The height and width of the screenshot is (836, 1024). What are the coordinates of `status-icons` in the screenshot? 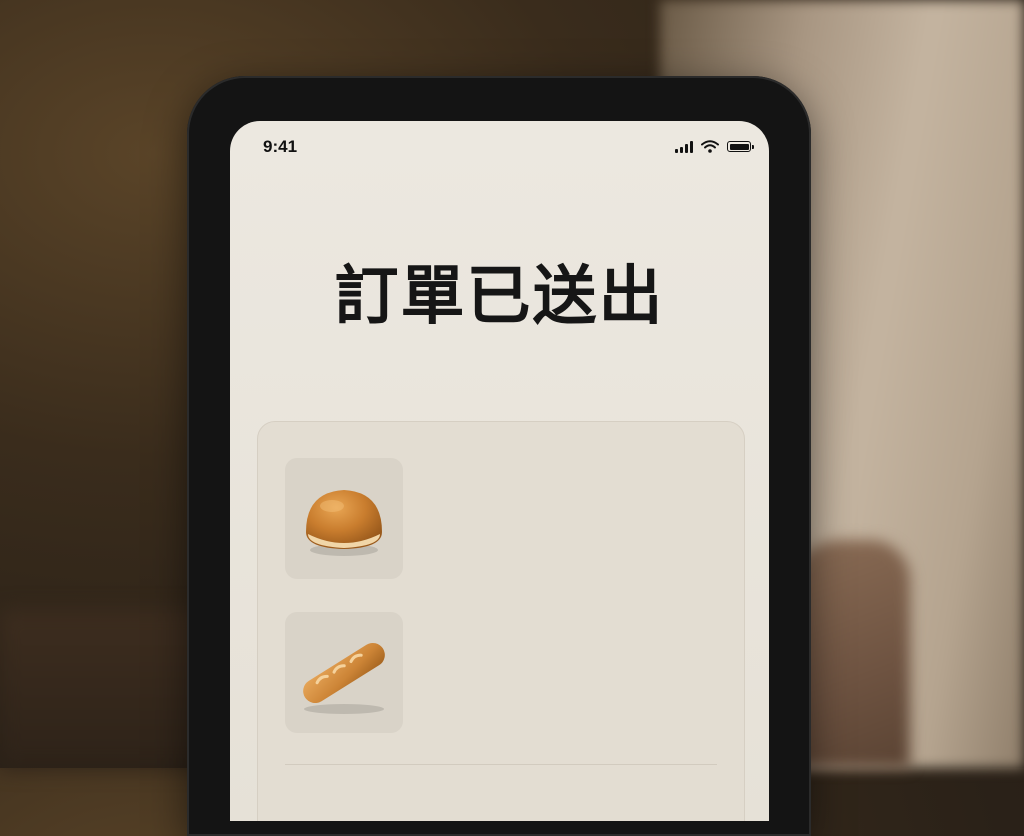 It's located at (714, 146).